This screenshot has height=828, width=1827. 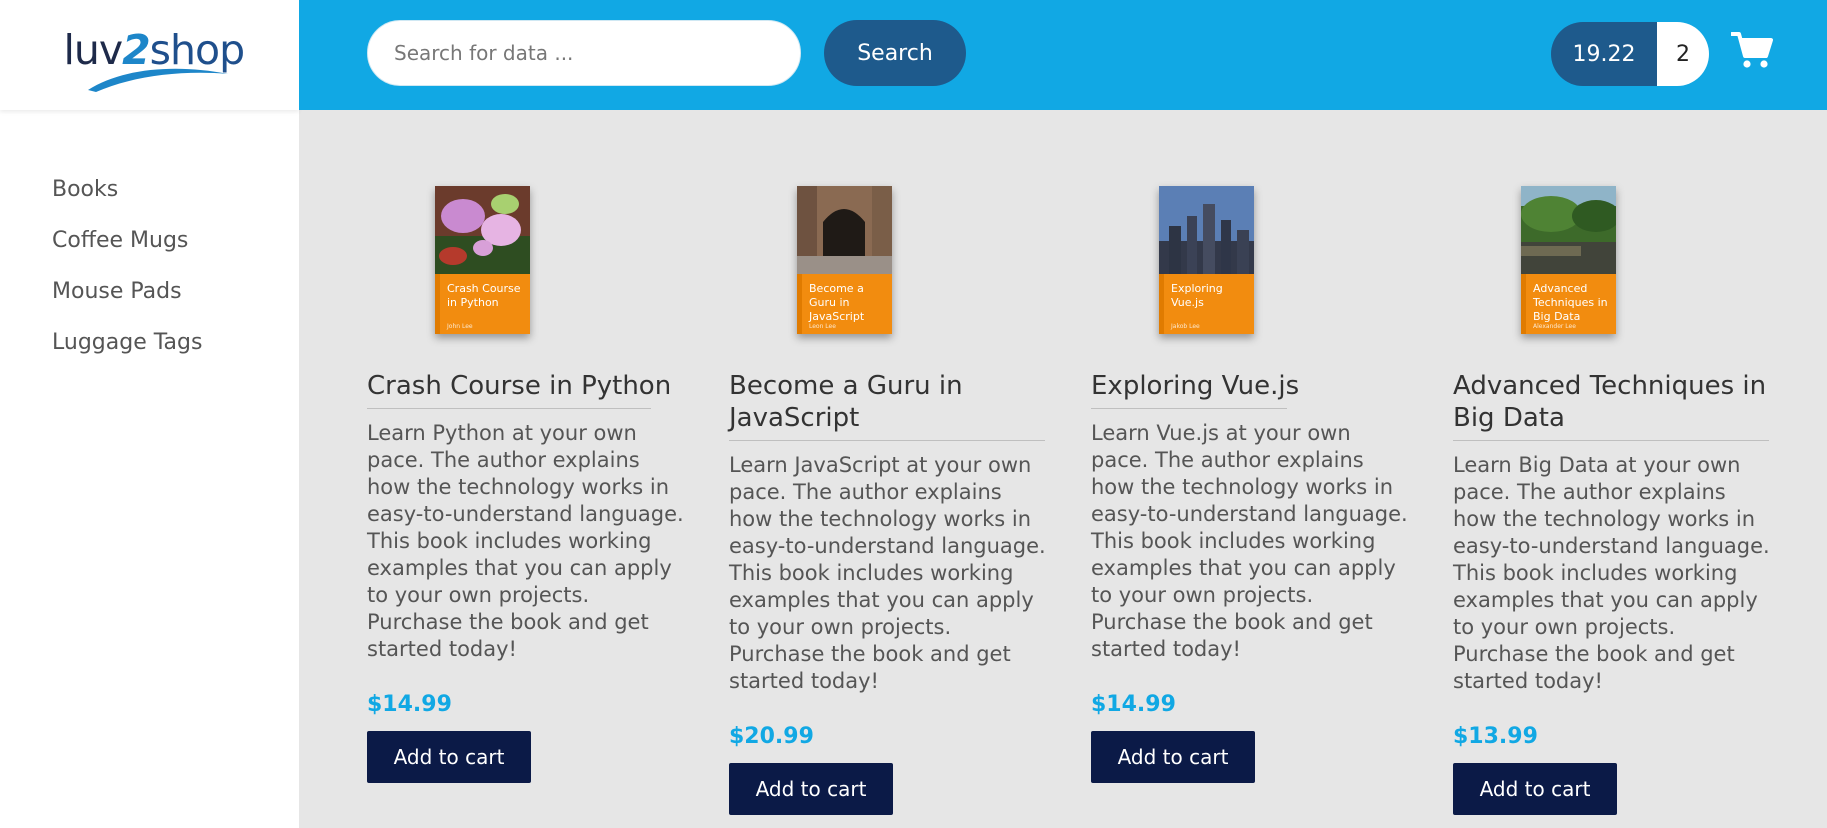 I want to click on header-bar: Search 19.22 2, so click(x=1063, y=55).